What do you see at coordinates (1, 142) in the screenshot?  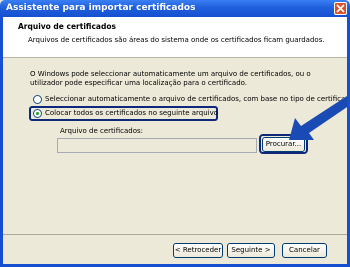 I see `window-frame-left` at bounding box center [1, 142].